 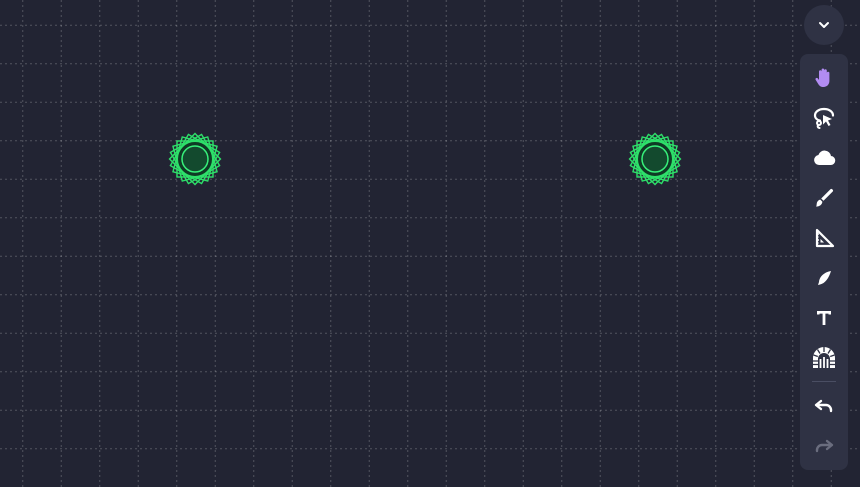 I want to click on move-tool-button, so click(x=824, y=78).